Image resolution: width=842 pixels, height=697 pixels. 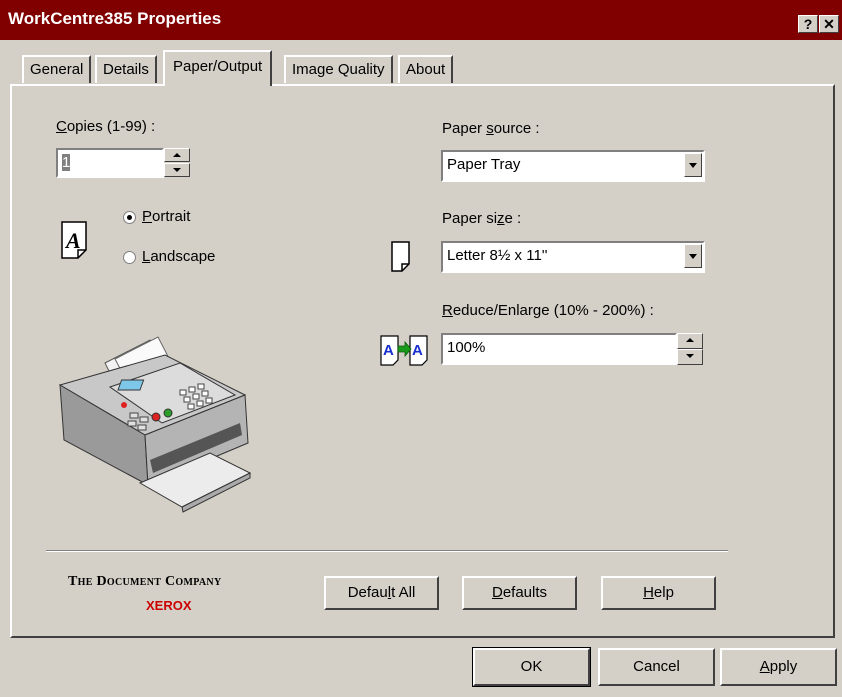 I want to click on default-all-button: Default All, so click(x=381, y=593).